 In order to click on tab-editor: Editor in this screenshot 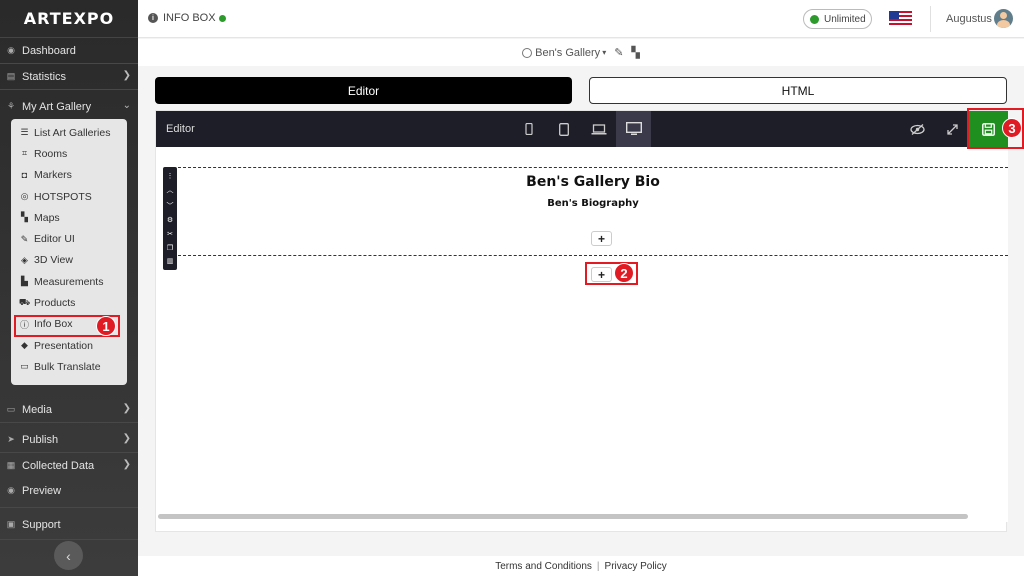, I will do `click(363, 90)`.